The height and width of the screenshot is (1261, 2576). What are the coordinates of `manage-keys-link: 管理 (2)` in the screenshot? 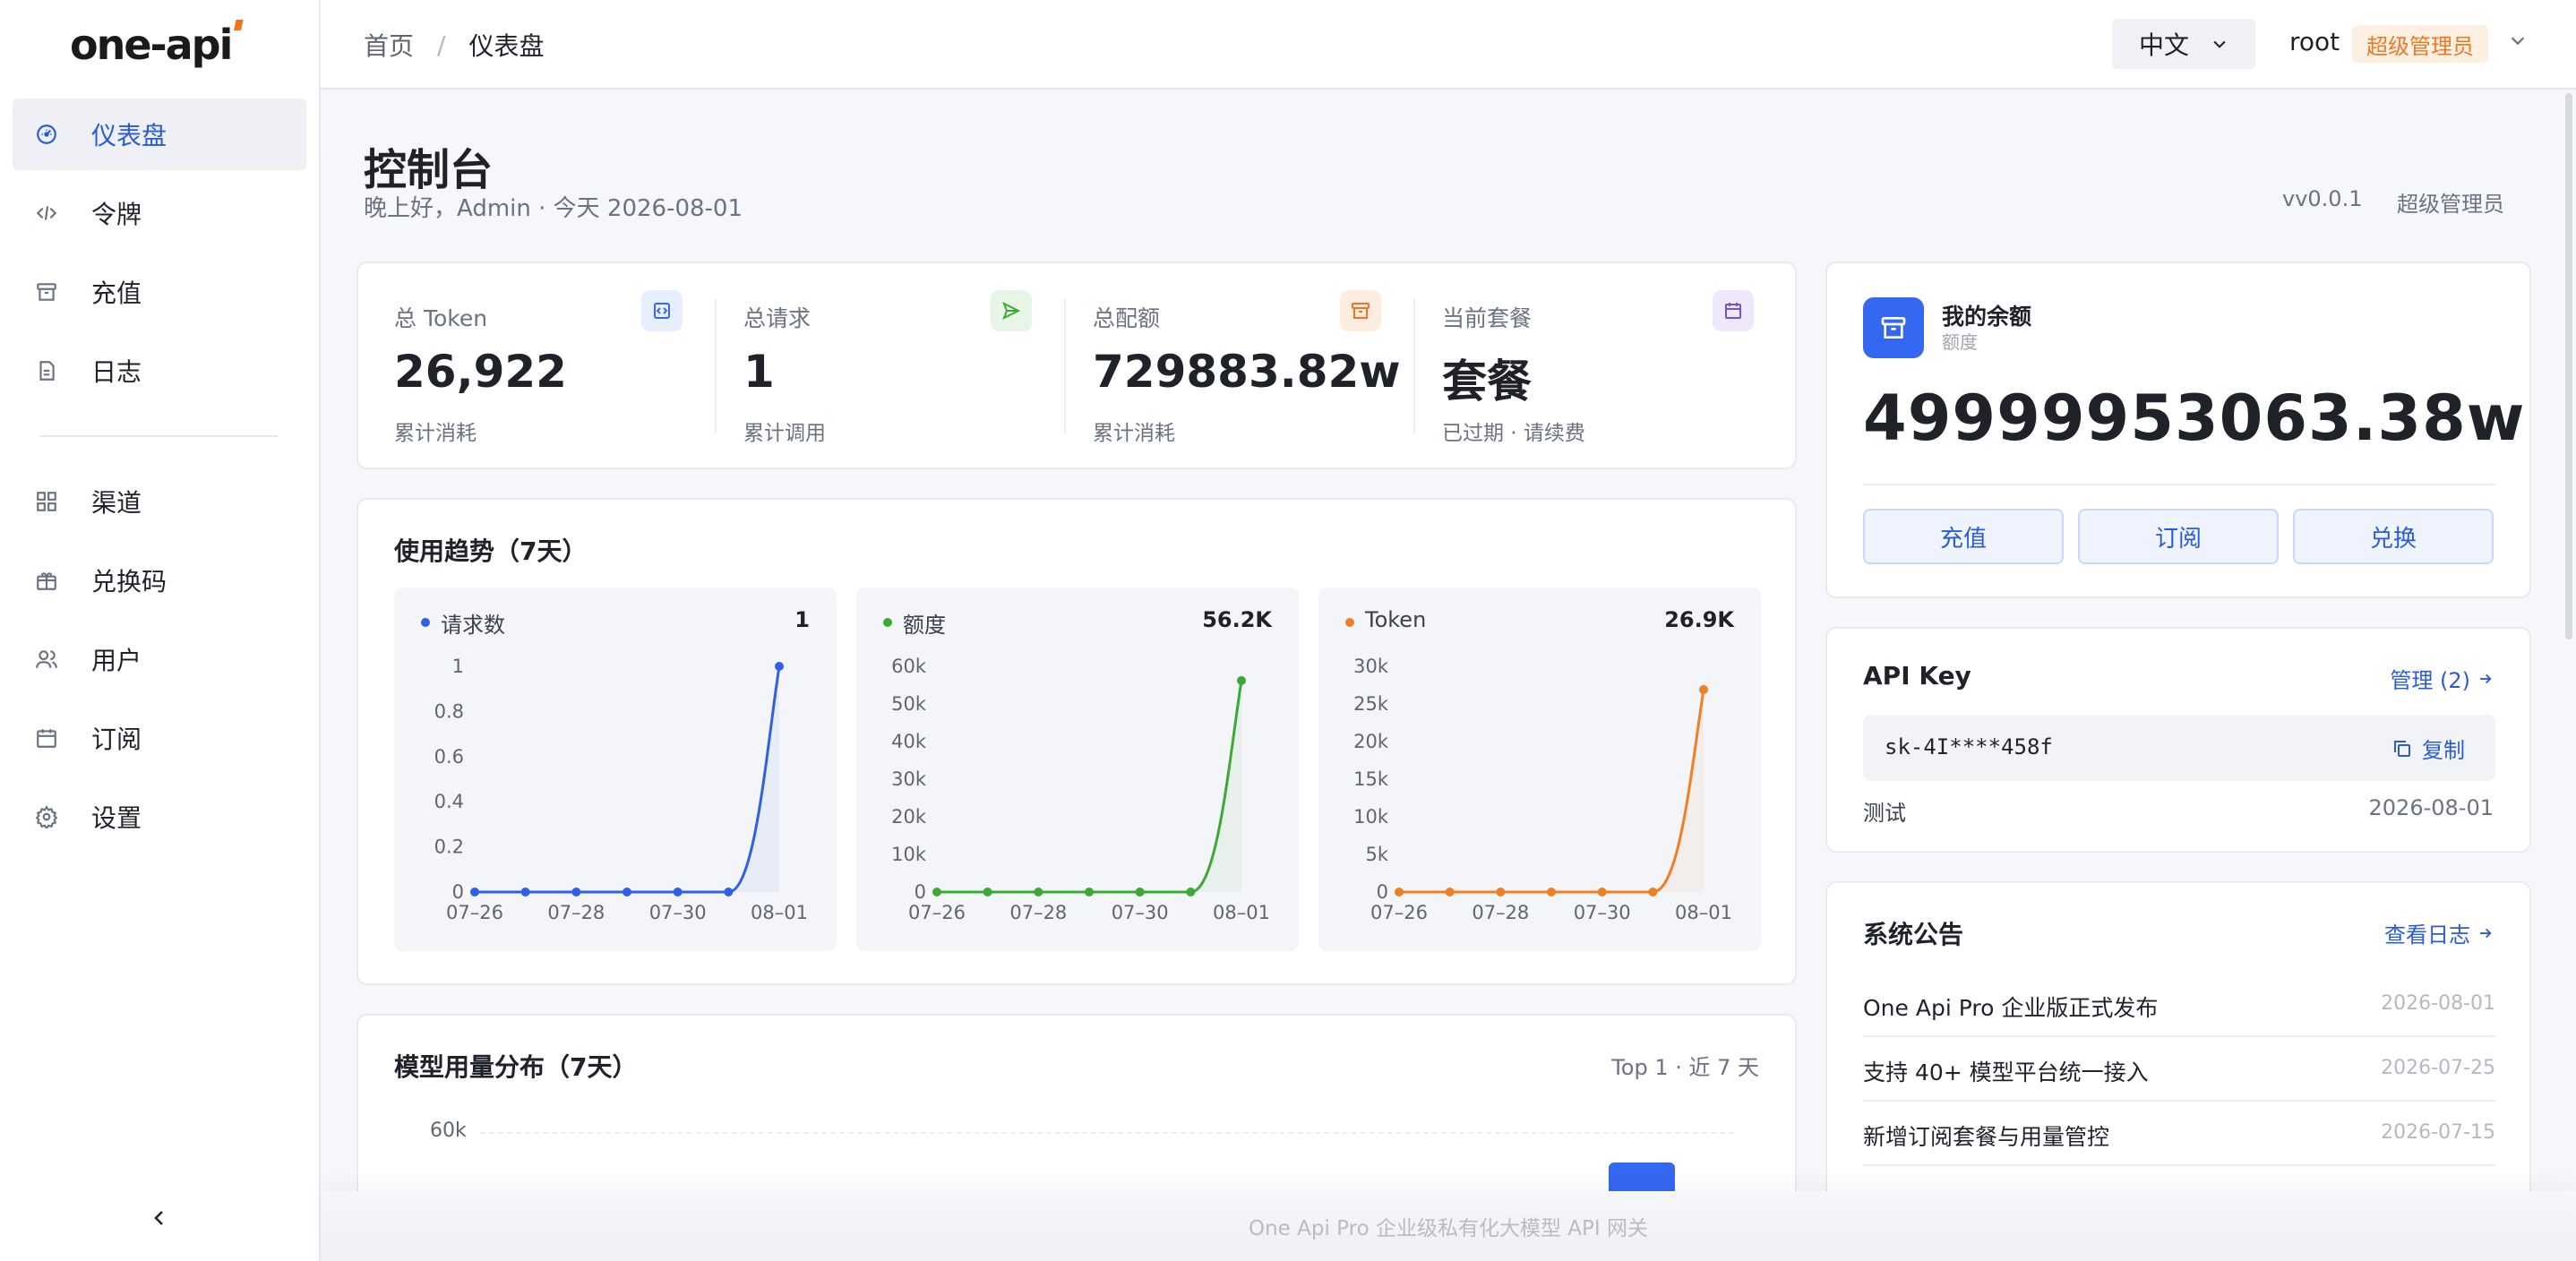 It's located at (2442, 678).